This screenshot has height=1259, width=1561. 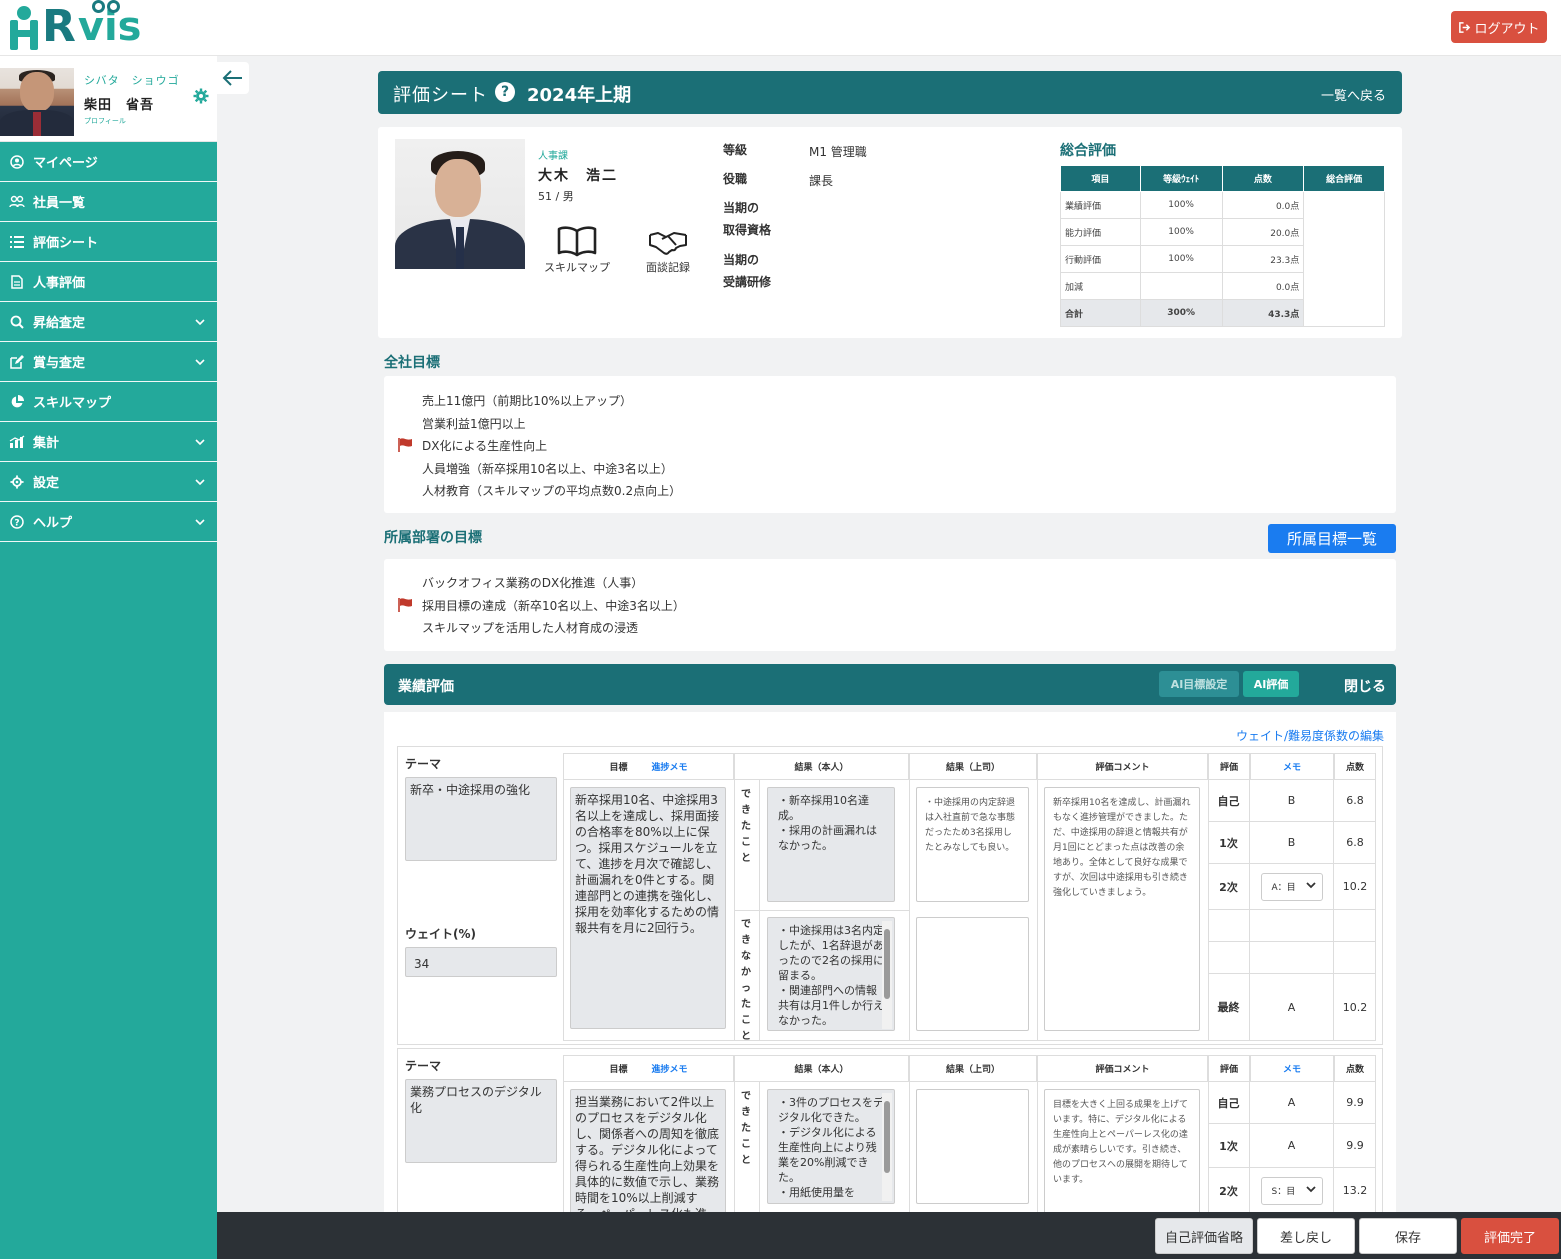 I want to click on sidebar-item-label: 社員一覧, so click(x=59, y=203).